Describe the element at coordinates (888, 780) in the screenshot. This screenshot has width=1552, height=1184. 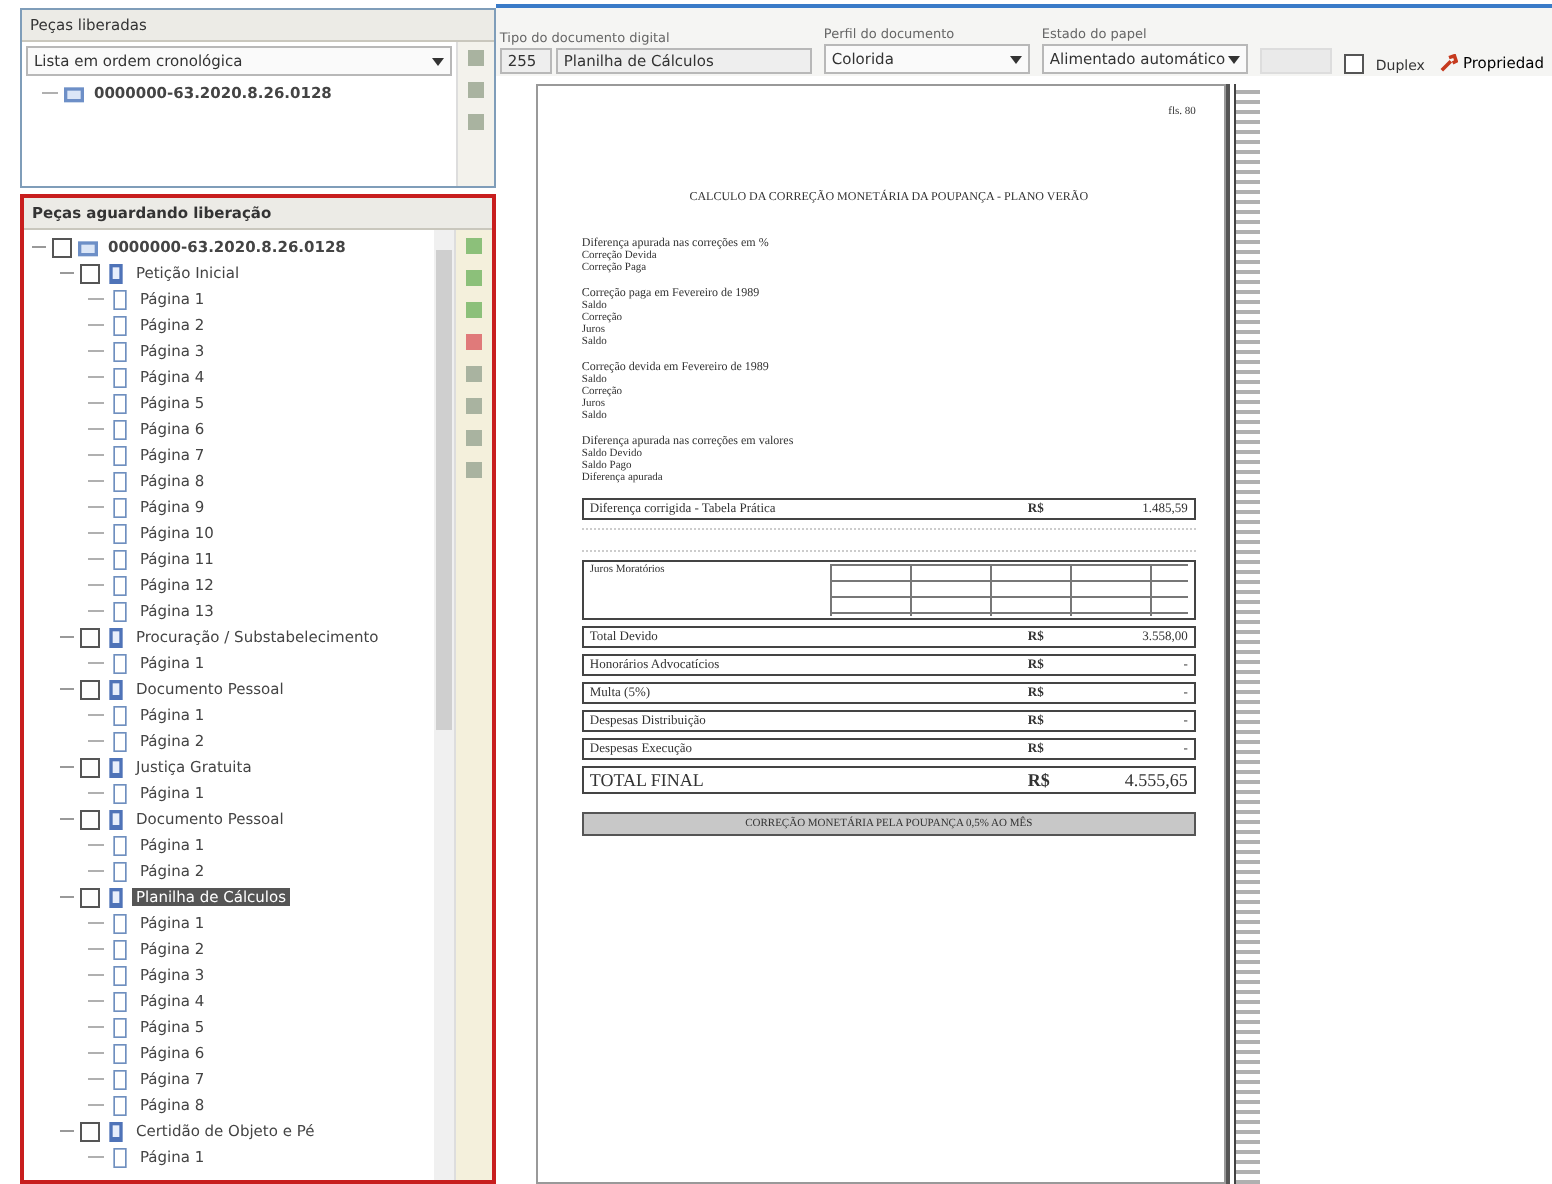
I see `total-row: TOTAL FINAL R$ 4.555,65` at that location.